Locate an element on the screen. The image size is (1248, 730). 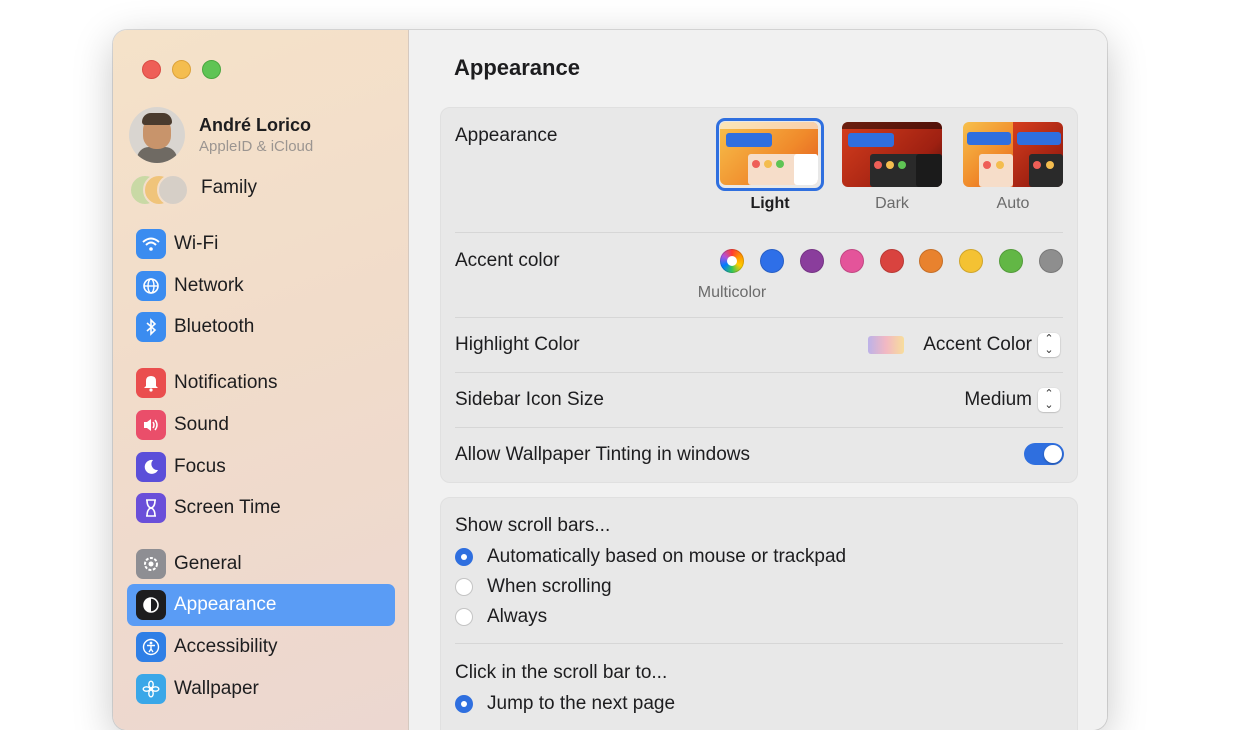
sidebar-item-accessibility: Accessibility is located at coordinates (261, 647).